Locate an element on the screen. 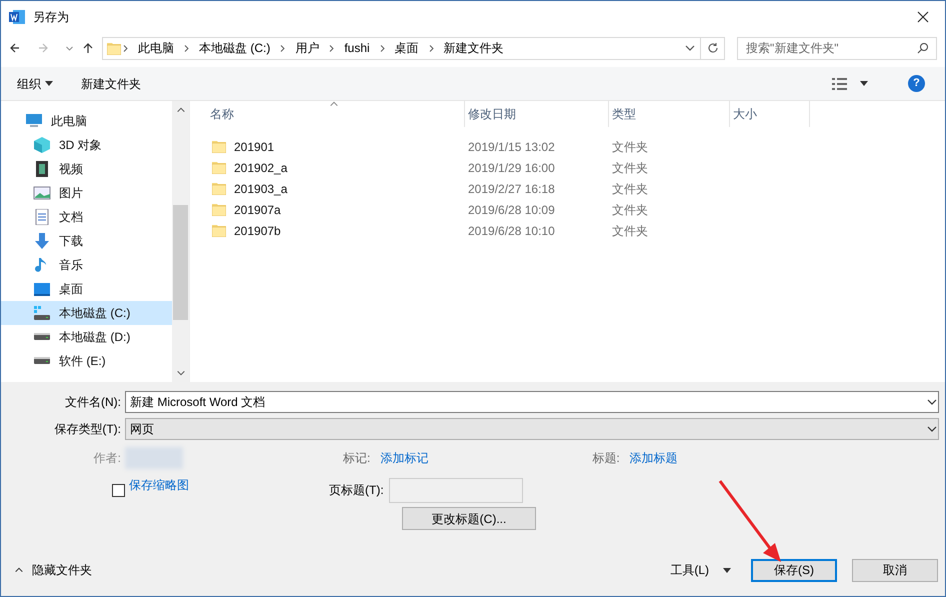 The width and height of the screenshot is (946, 597). file-name: 201903_a is located at coordinates (261, 189).